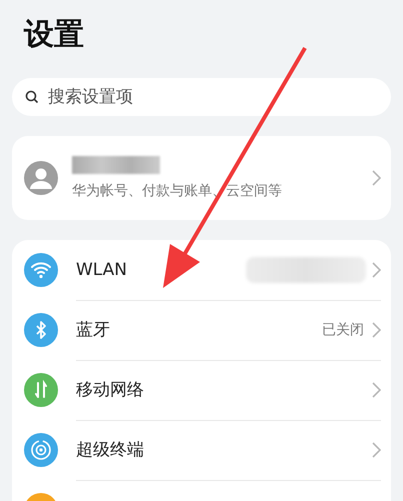 The height and width of the screenshot is (501, 403). Describe the element at coordinates (224, 389) in the screenshot. I see `setting-label: 移动网络` at that location.